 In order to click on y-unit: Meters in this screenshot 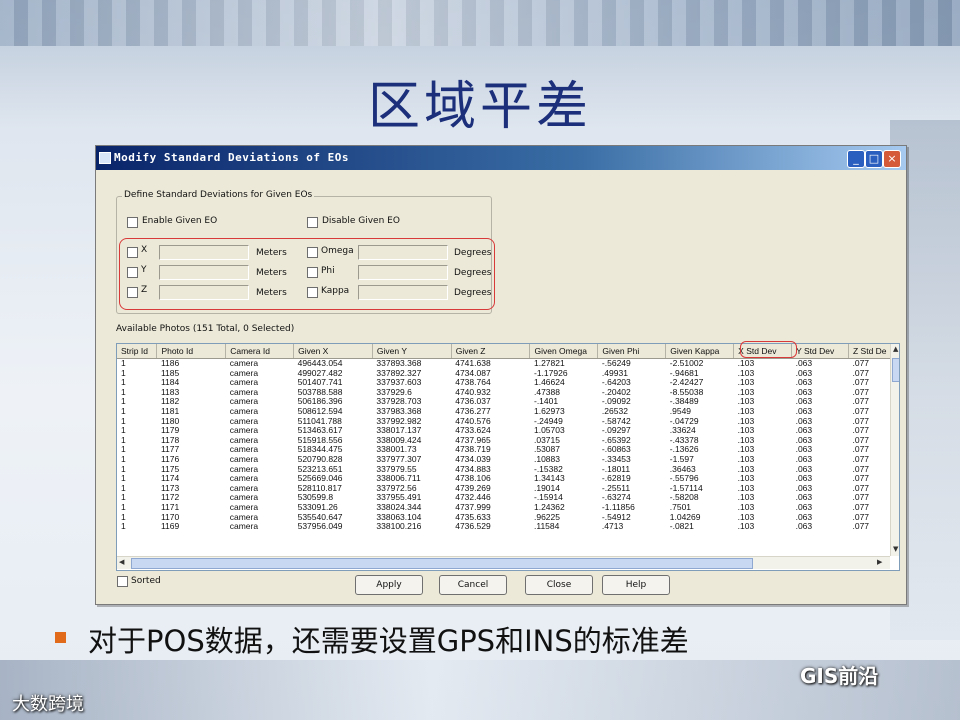, I will do `click(271, 273)`.